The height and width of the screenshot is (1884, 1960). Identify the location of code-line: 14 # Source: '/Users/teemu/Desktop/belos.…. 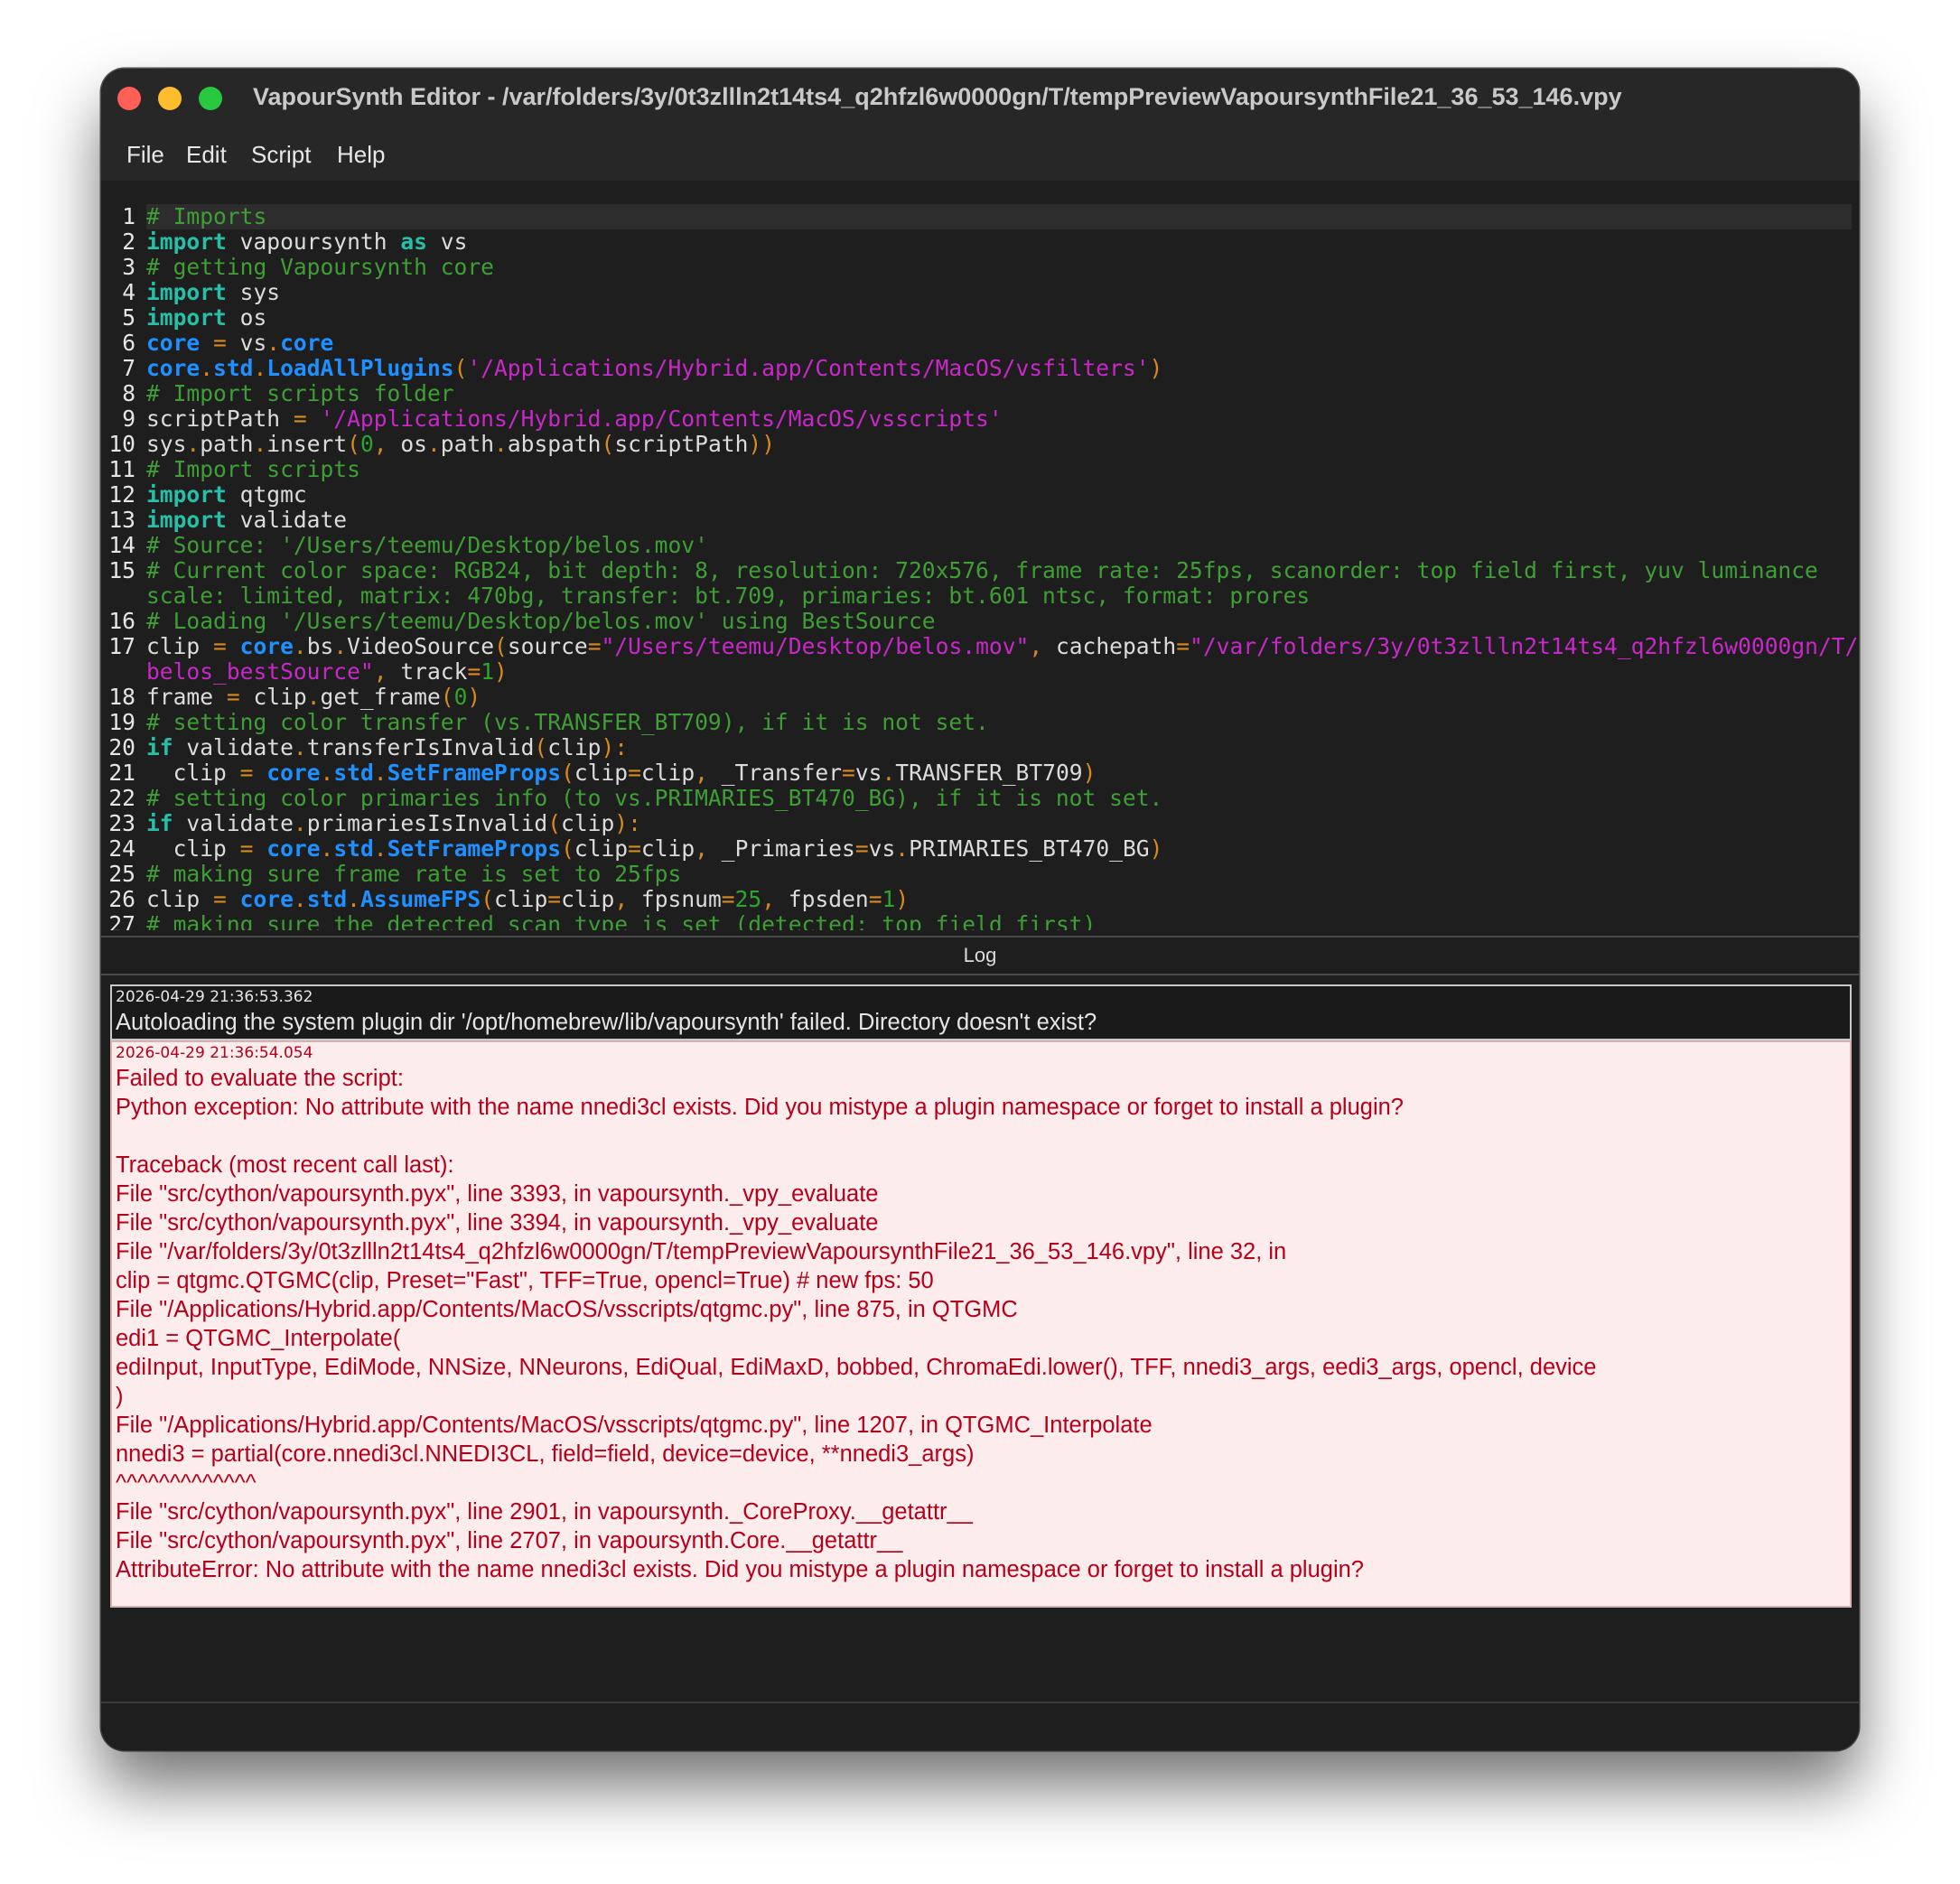
(980, 545).